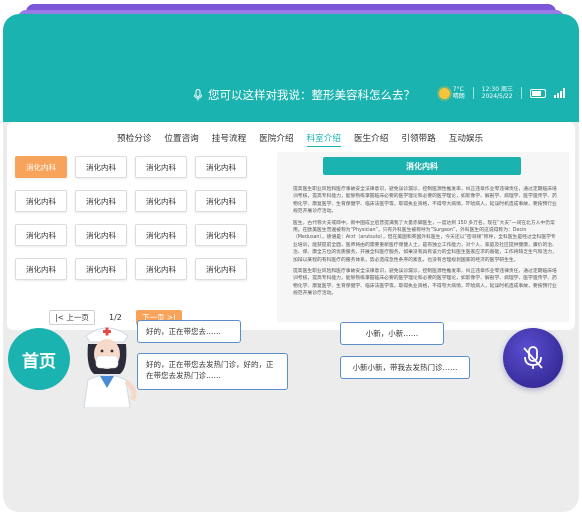 This screenshot has width=582, height=516. Describe the element at coordinates (323, 139) in the screenshot. I see `nav-item: 科室介绍` at that location.